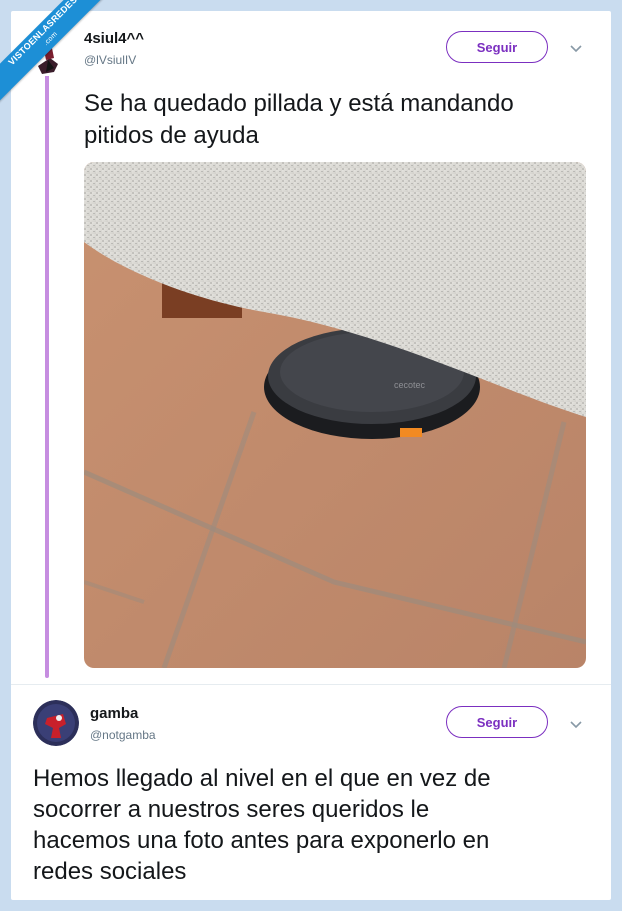  Describe the element at coordinates (299, 103) in the screenshot. I see `tweet-text-line: Se ha quedado pillada y está mandando` at that location.